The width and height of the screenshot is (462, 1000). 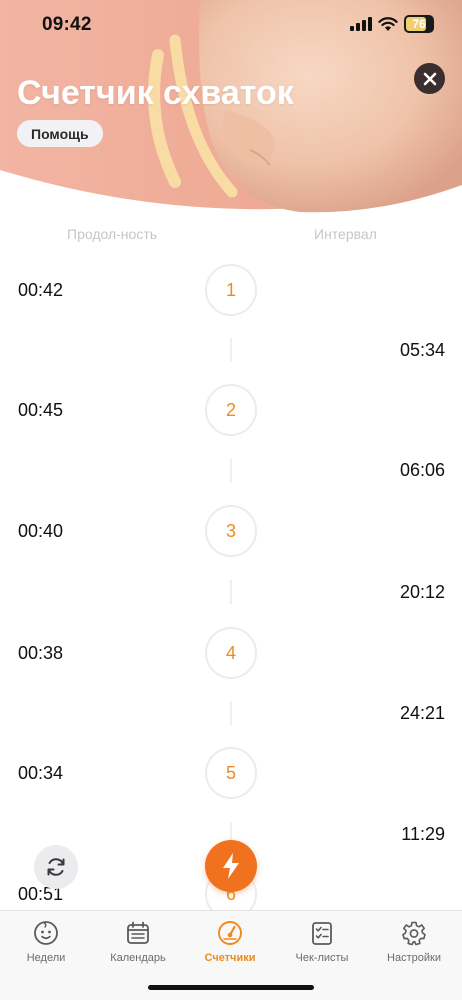 I want to click on baby-face-icon, so click(x=46, y=933).